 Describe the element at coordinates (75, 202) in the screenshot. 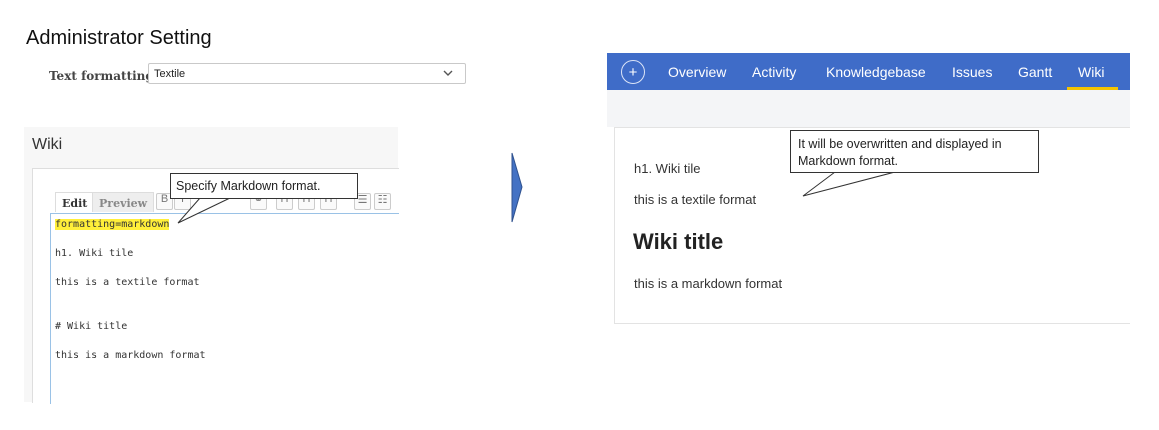

I see `tab-edit: Edit` at that location.